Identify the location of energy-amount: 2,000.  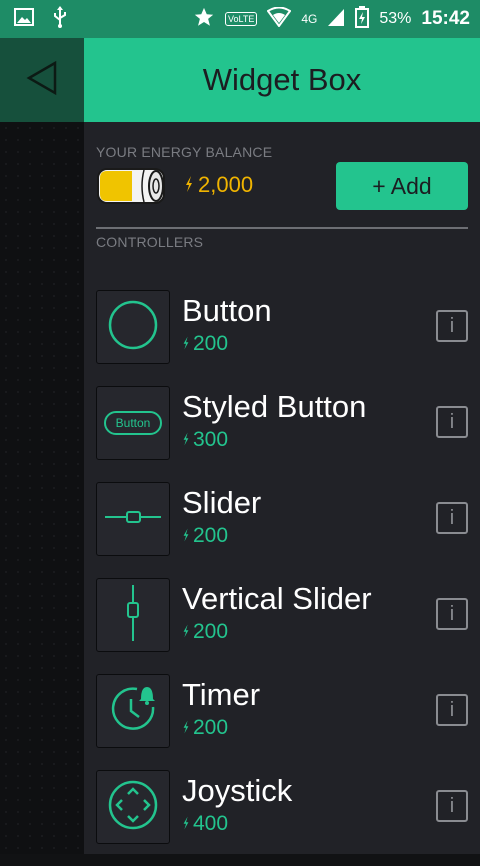
(226, 184).